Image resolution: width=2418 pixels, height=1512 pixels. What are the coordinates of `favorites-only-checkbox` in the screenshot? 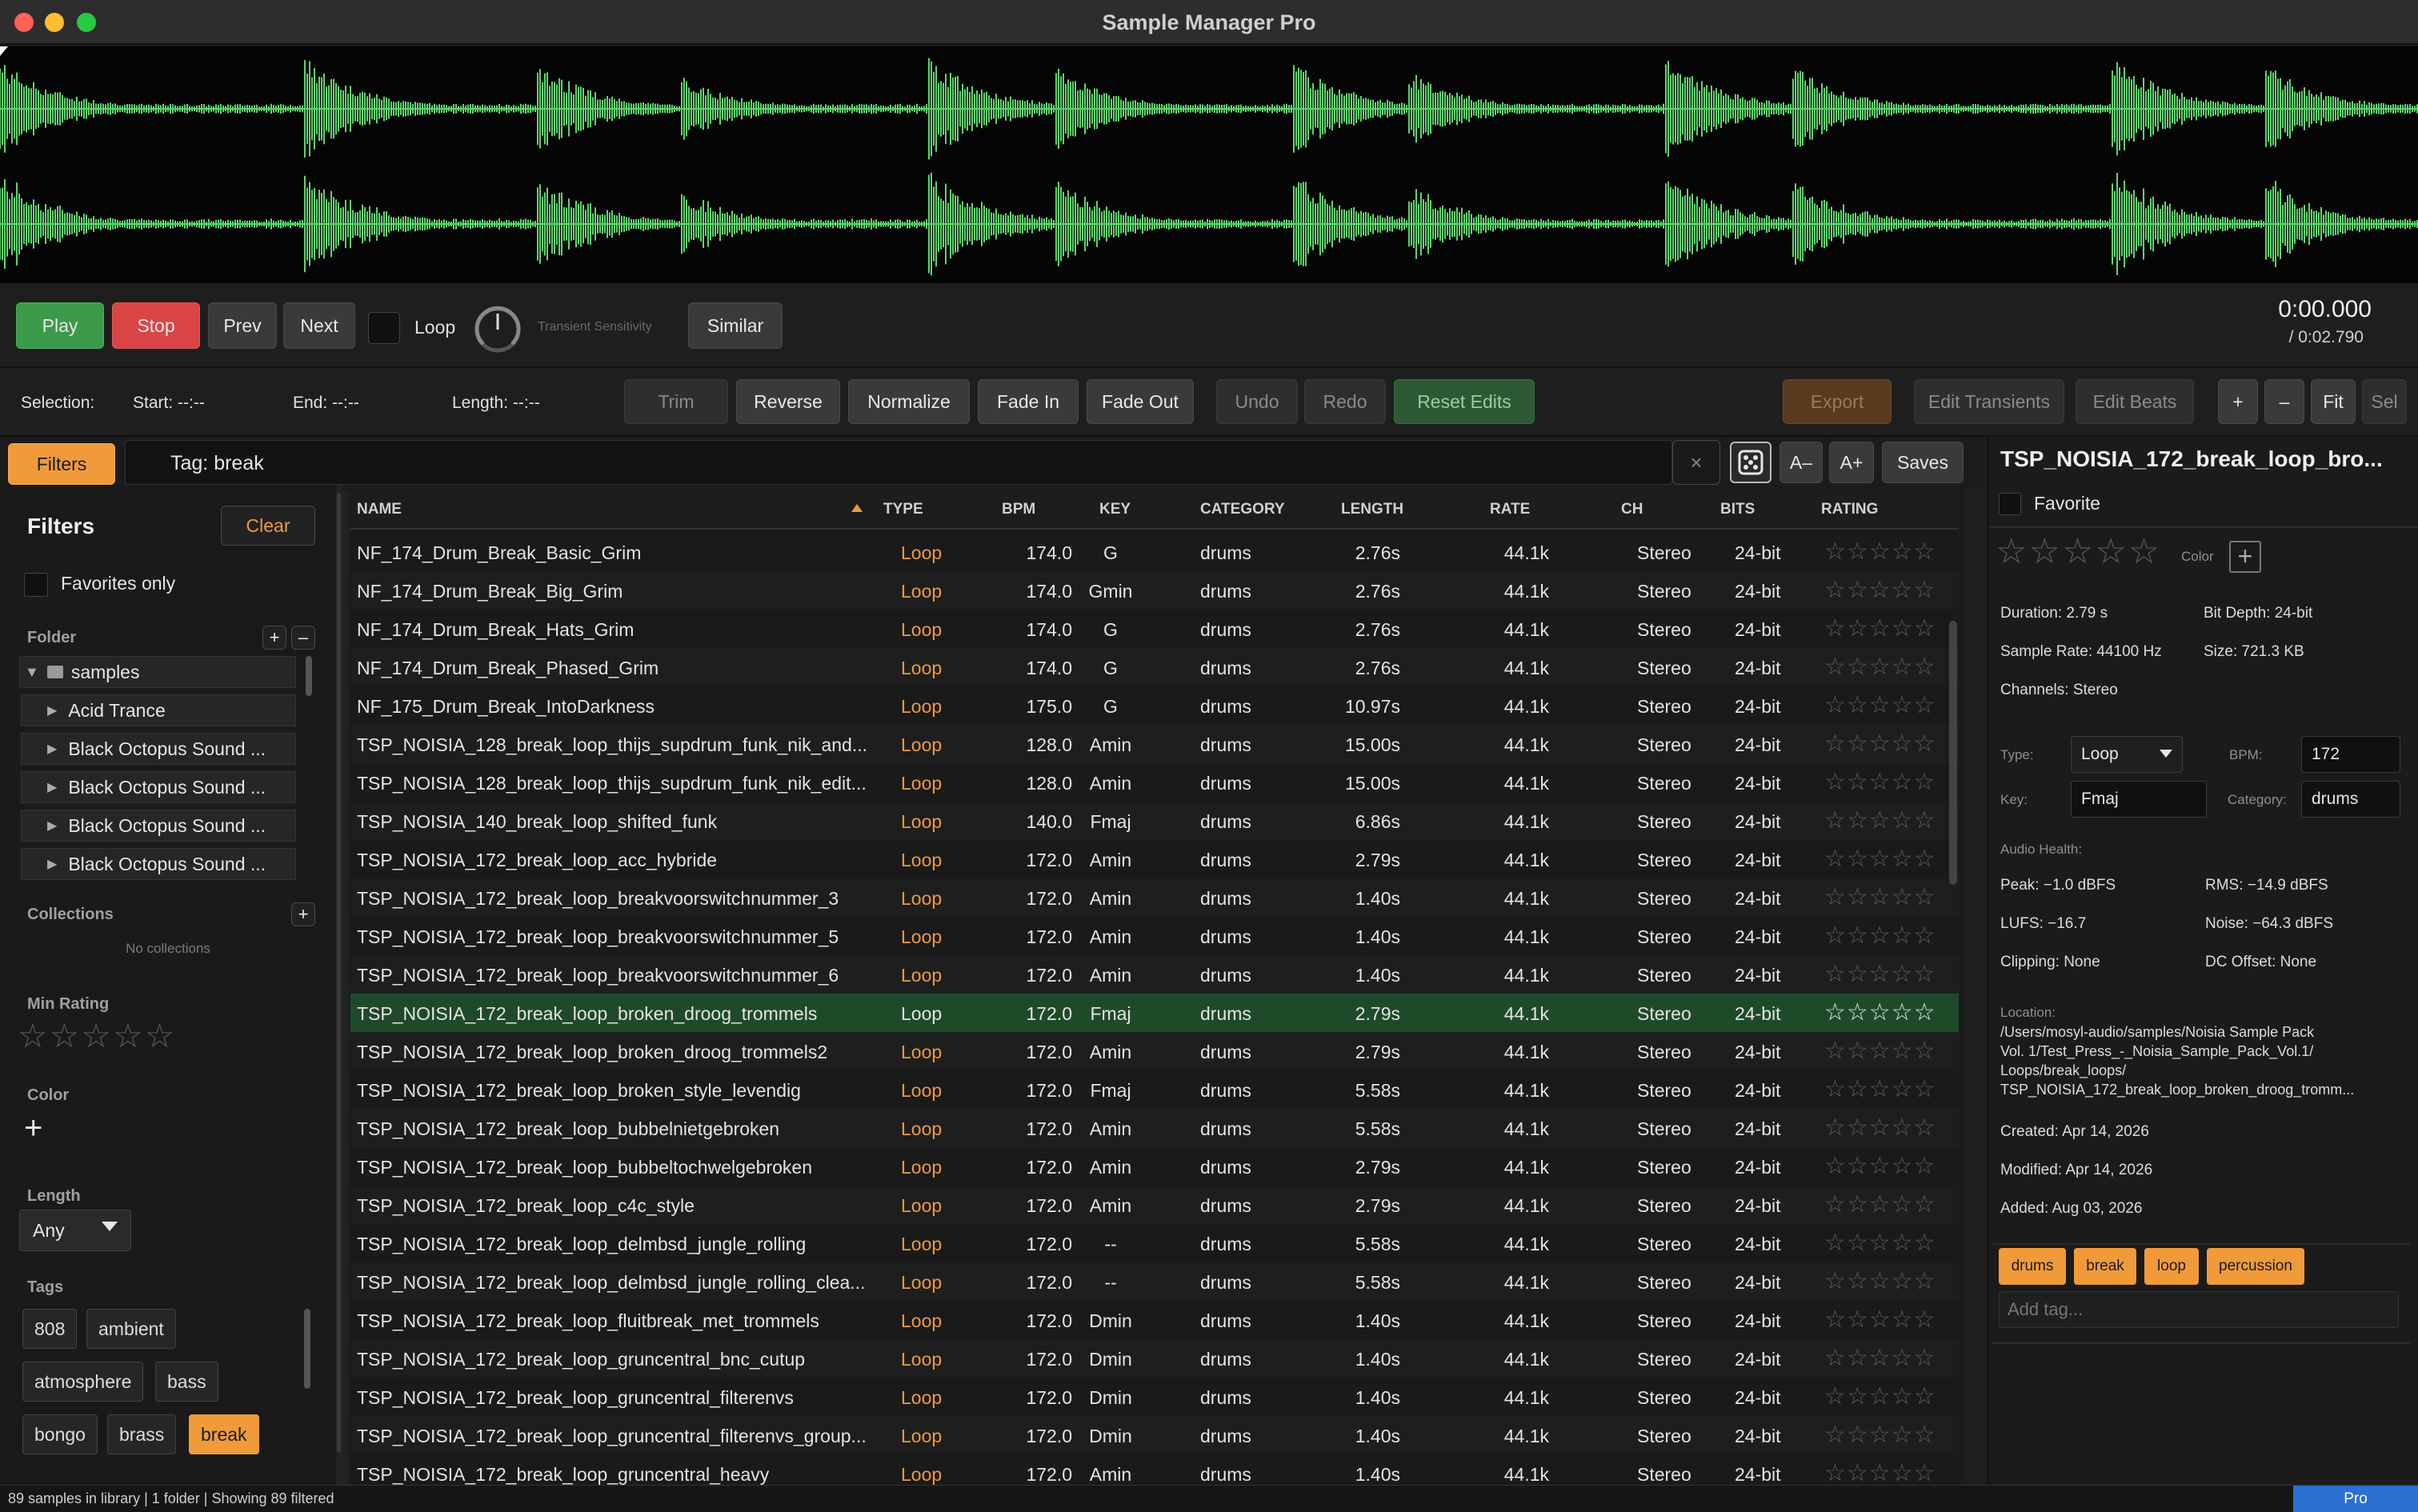 It's located at (36, 585).